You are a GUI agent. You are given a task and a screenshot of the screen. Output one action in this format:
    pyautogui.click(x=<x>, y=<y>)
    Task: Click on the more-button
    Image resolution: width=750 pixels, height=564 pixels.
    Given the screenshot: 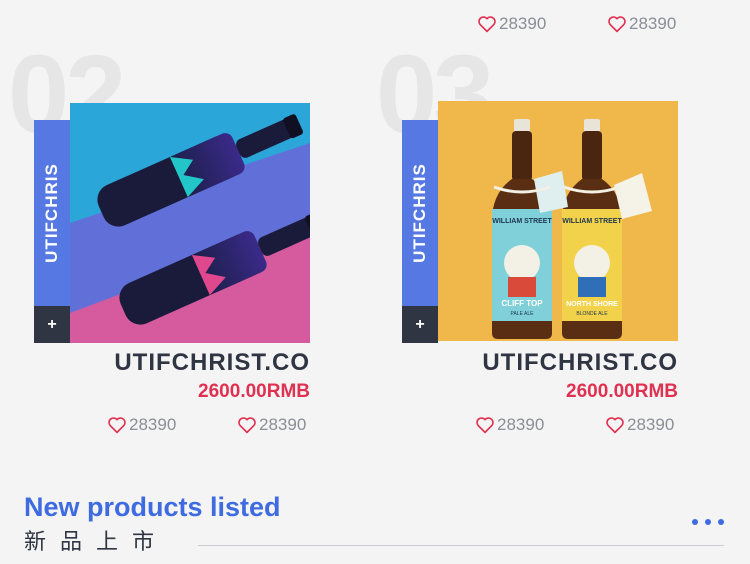 What is the action you would take?
    pyautogui.click(x=708, y=522)
    